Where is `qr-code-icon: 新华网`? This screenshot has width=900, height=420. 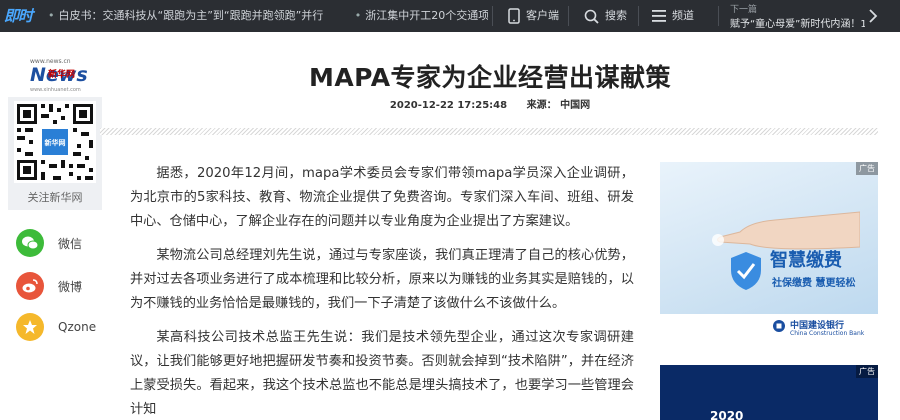
qr-code-icon: 新华网 is located at coordinates (55, 142).